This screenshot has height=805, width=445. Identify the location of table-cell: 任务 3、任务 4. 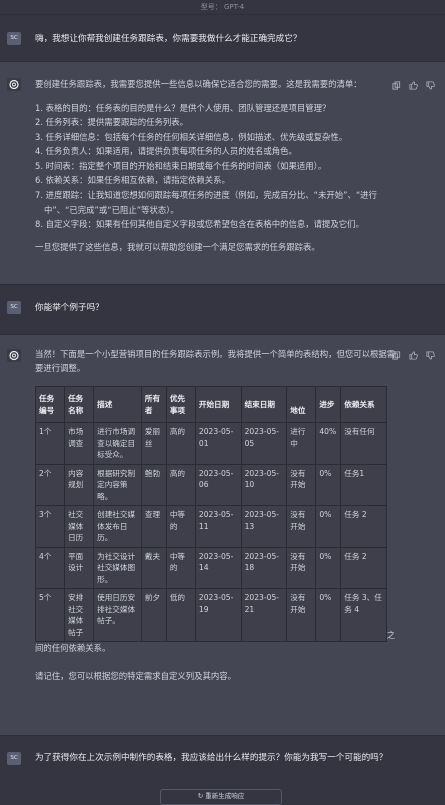
(363, 615).